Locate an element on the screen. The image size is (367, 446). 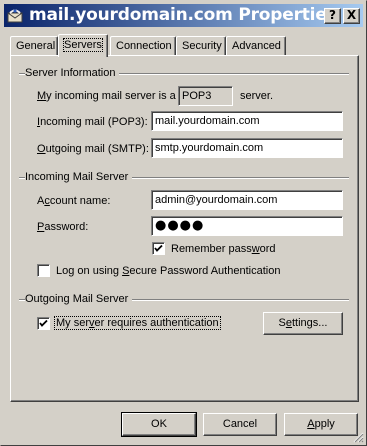
incoming-mail-input: mail.yourdomain.com is located at coordinates (247, 121).